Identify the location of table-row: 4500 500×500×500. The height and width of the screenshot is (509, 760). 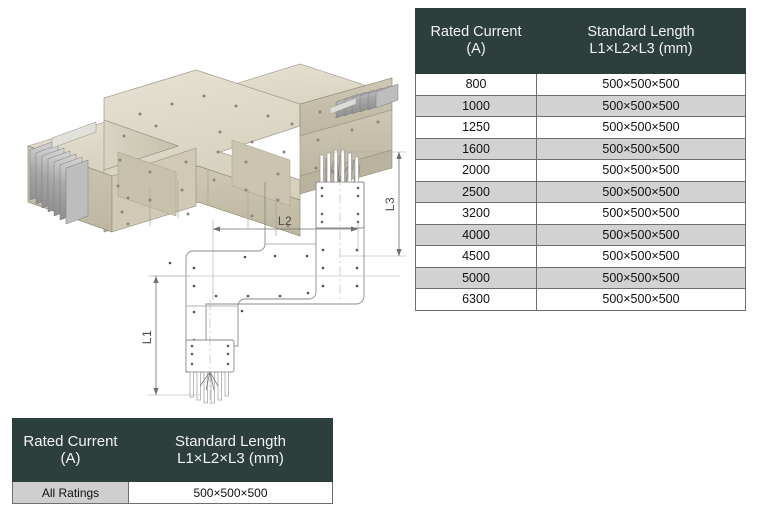
(580, 256).